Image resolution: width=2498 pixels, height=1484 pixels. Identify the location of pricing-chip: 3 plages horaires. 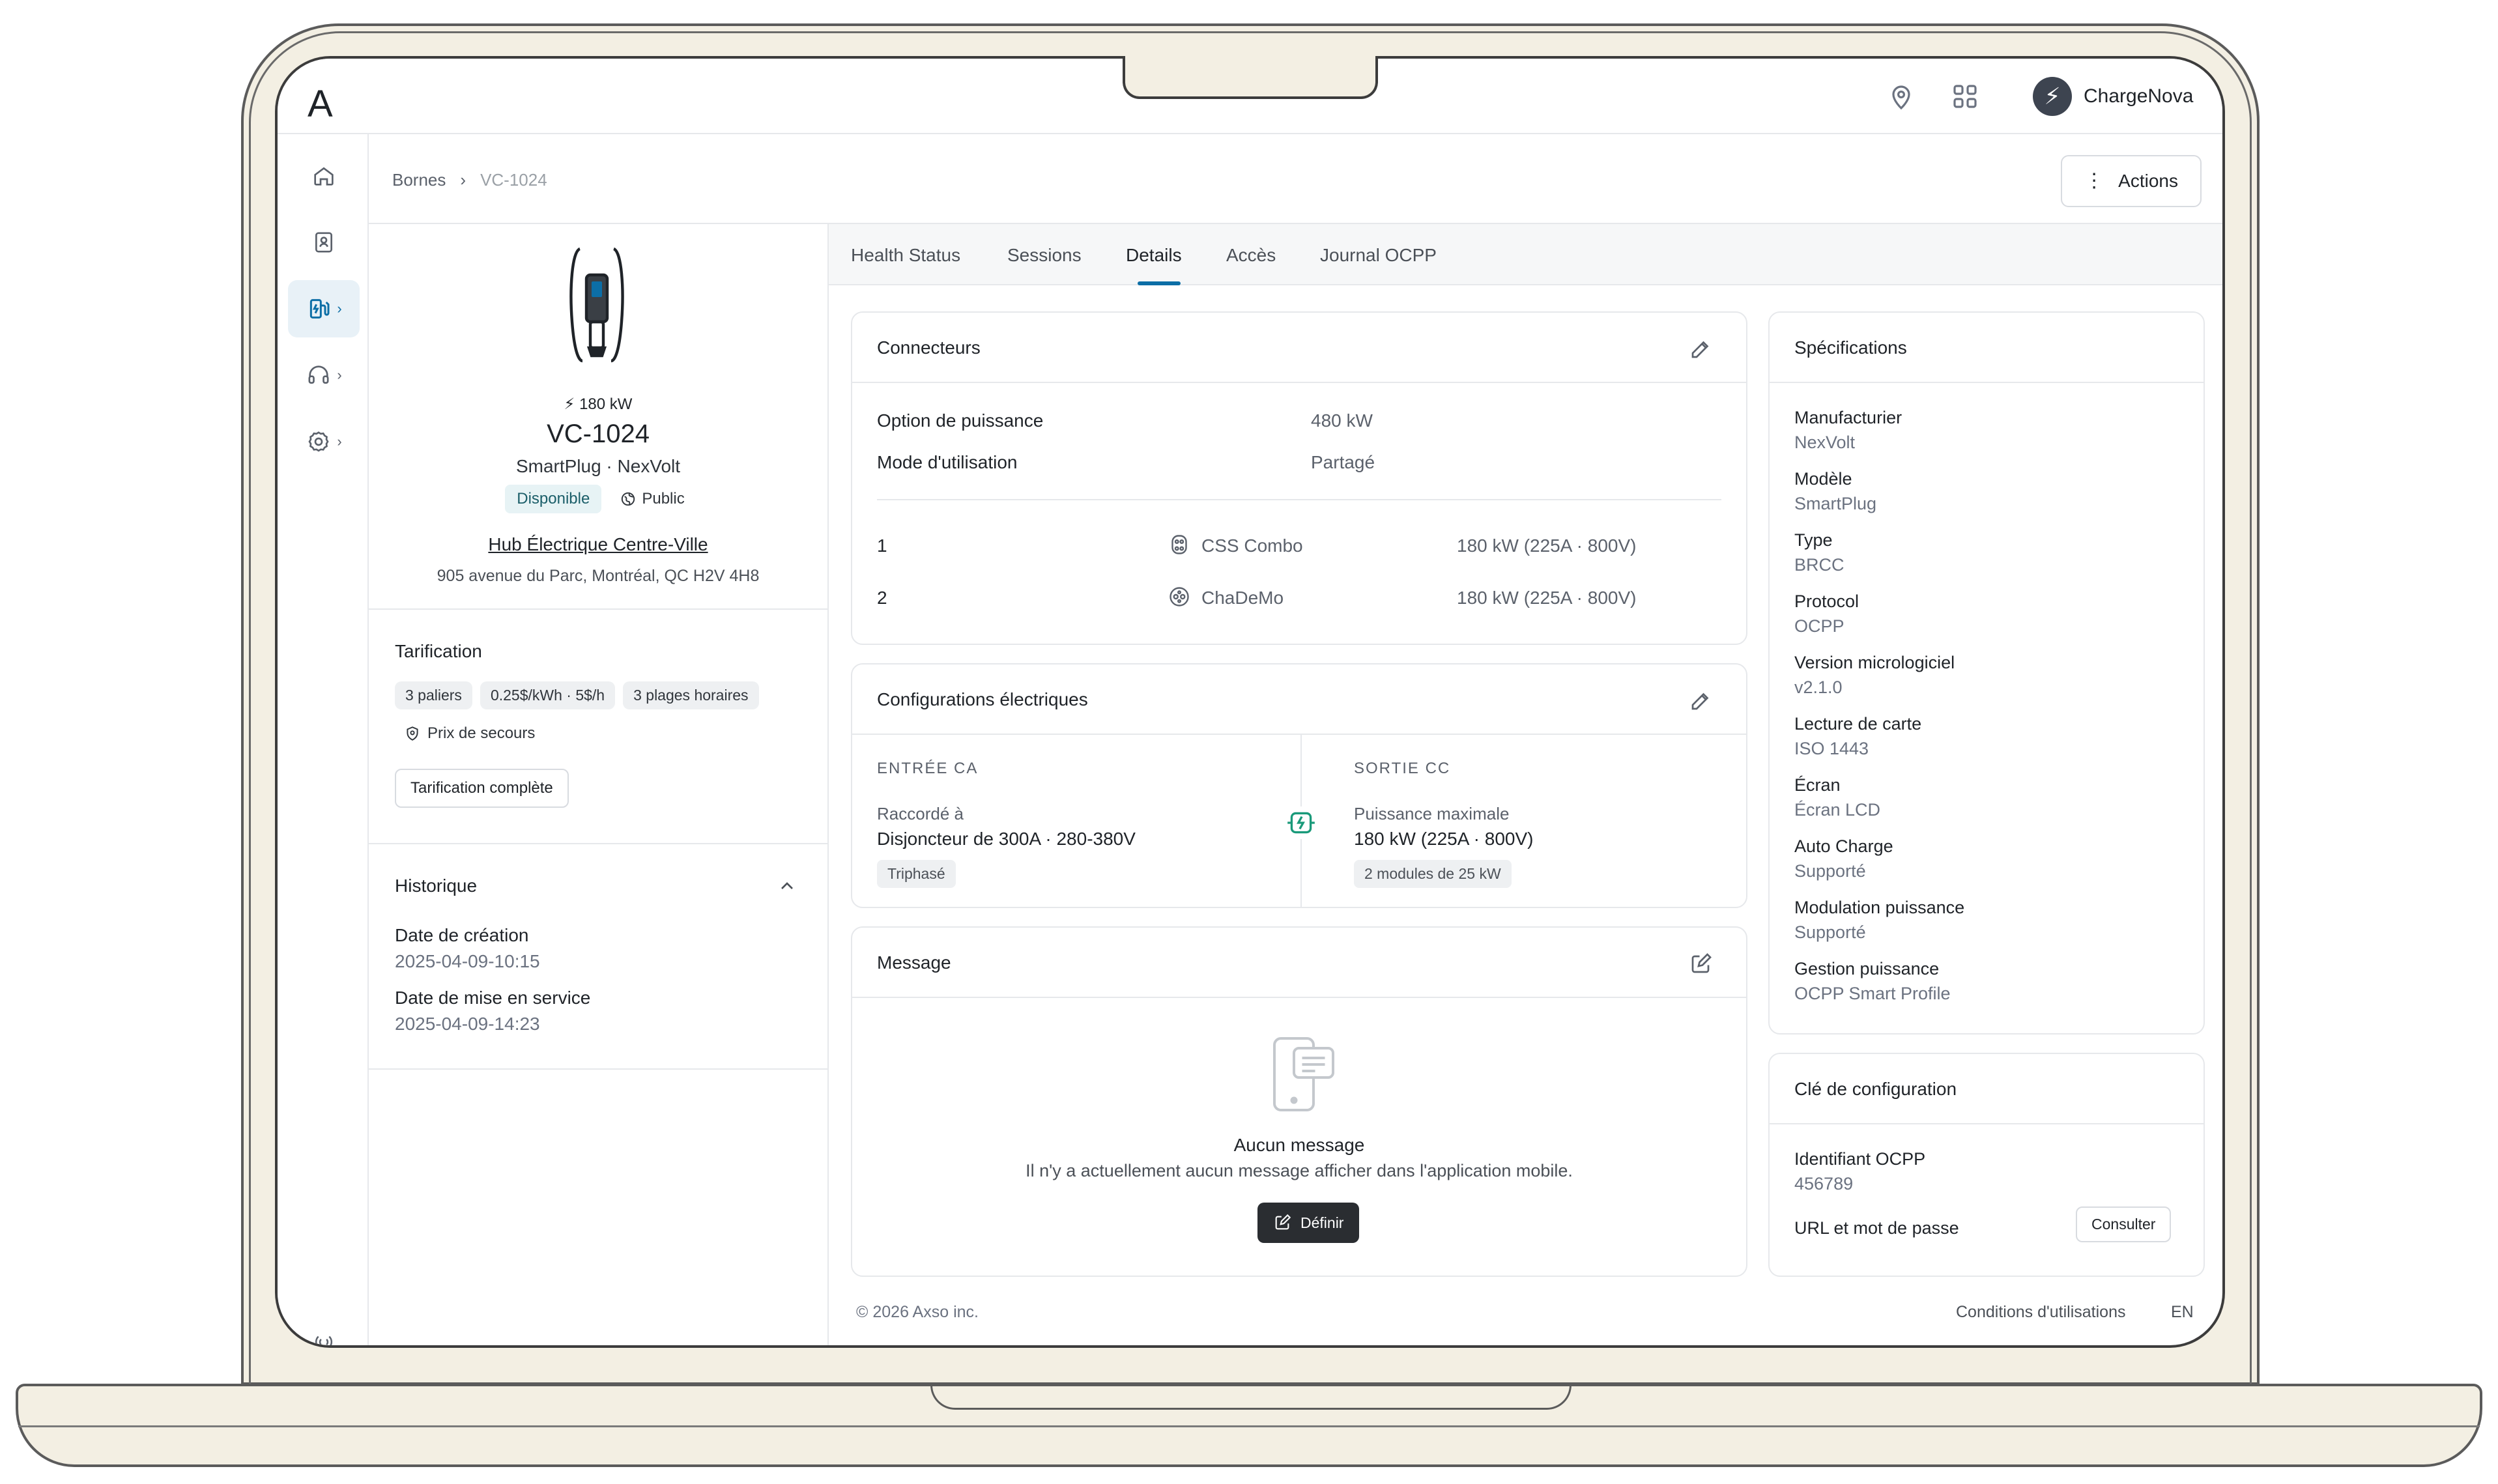
(691, 695).